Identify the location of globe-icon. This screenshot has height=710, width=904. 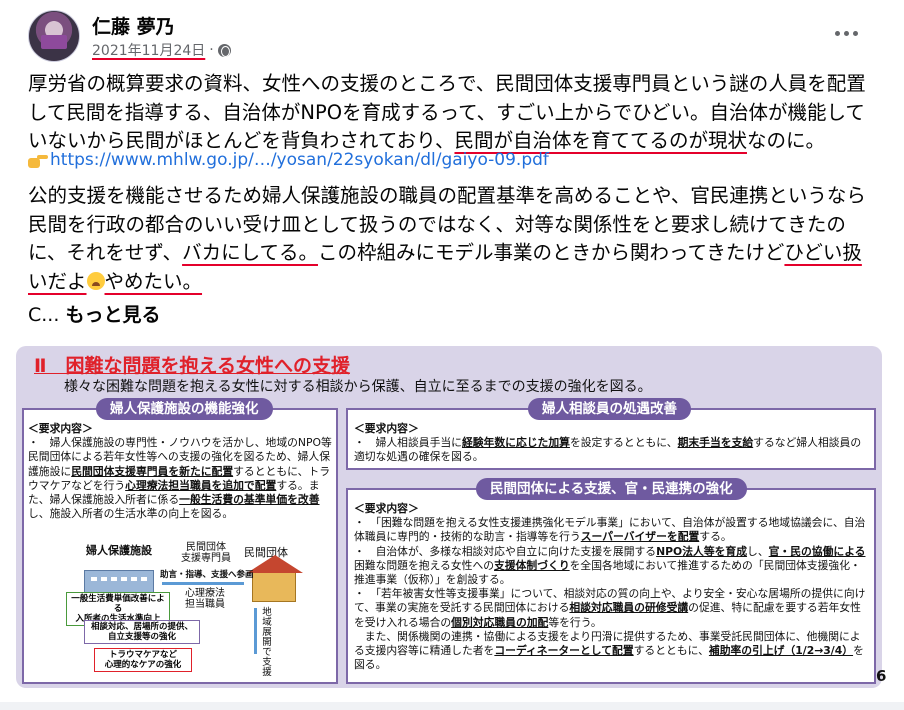
(224, 50).